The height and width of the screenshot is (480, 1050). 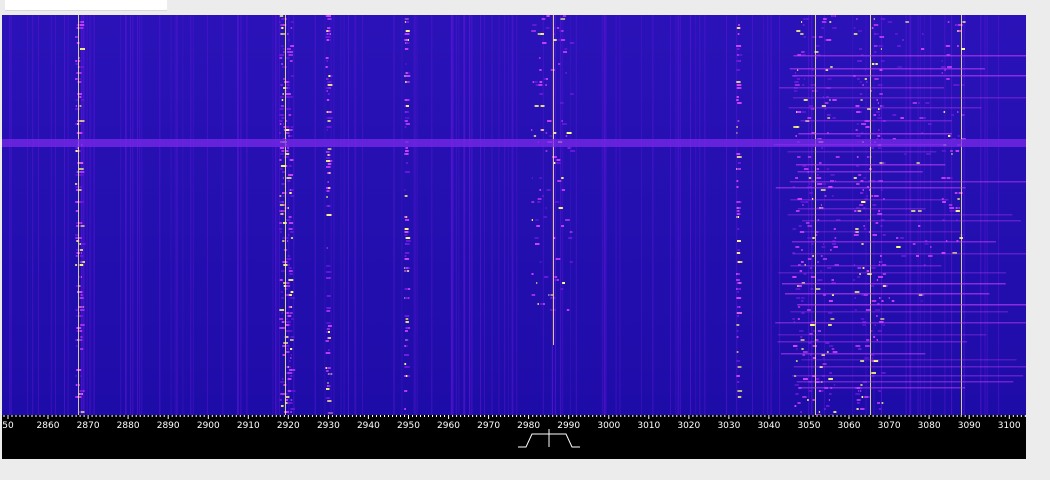 I want to click on scale-label: 2950, so click(x=408, y=426).